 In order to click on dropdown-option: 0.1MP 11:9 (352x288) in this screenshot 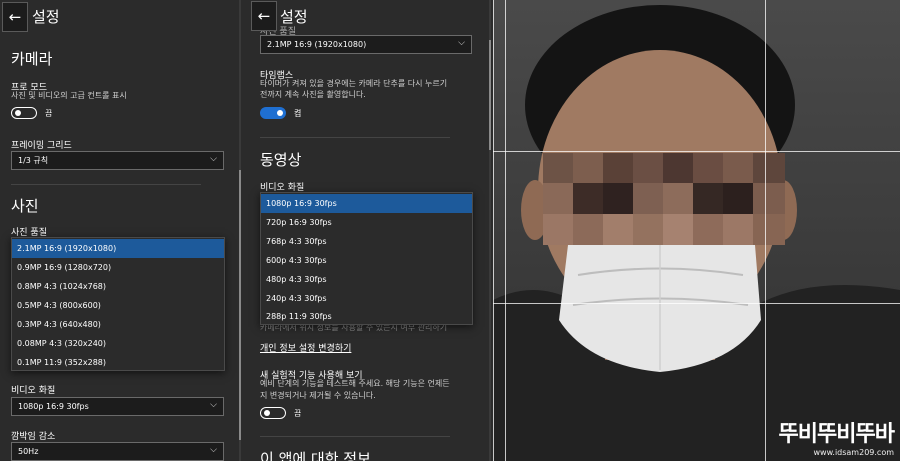, I will do `click(118, 362)`.